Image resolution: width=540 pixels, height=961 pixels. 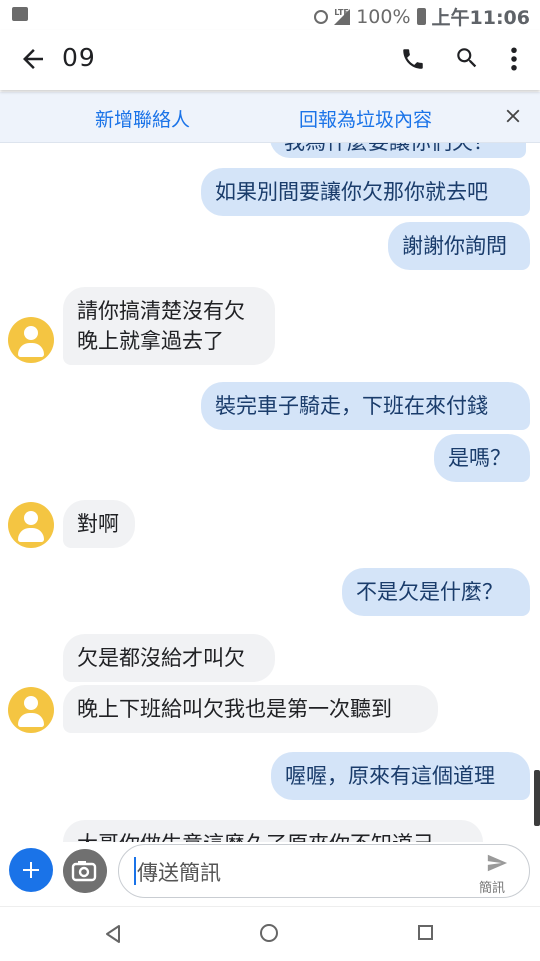 What do you see at coordinates (497, 863) in the screenshot?
I see `send-icon` at bounding box center [497, 863].